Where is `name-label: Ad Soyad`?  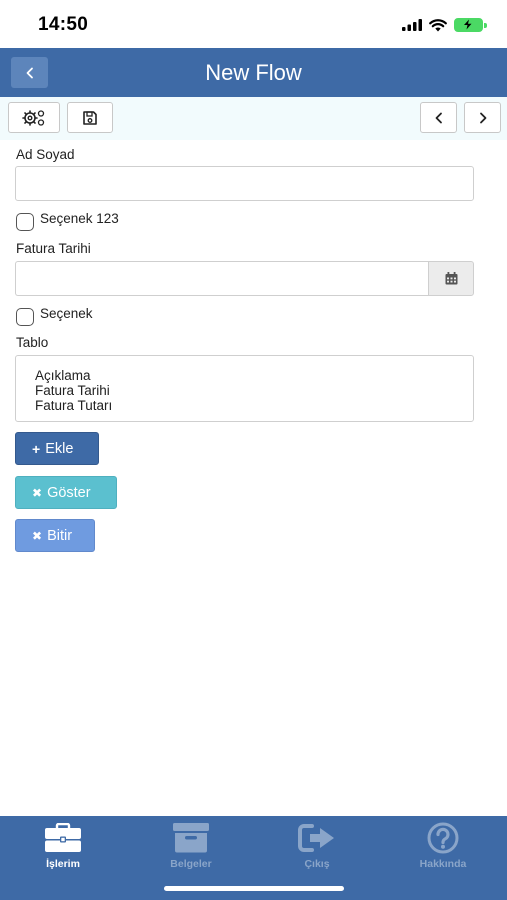 name-label: Ad Soyad is located at coordinates (45, 154).